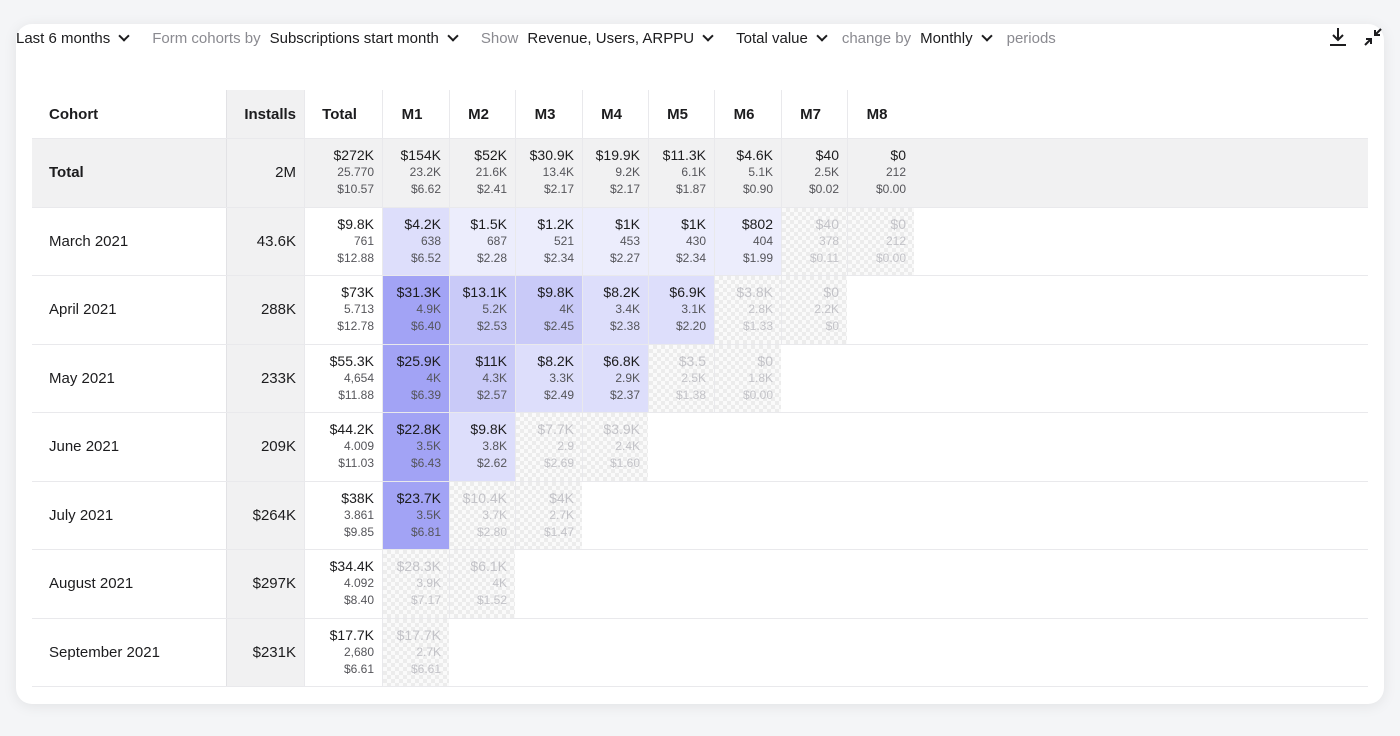 The height and width of the screenshot is (736, 1400). What do you see at coordinates (356, 463) in the screenshot?
I see `arppu-value: $11.03` at bounding box center [356, 463].